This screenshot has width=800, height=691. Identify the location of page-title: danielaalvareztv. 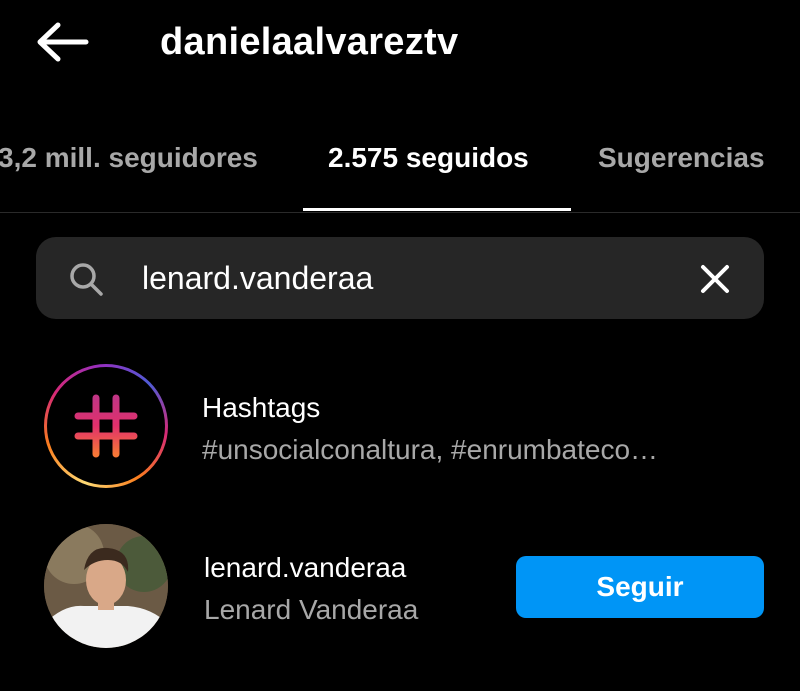
(309, 42).